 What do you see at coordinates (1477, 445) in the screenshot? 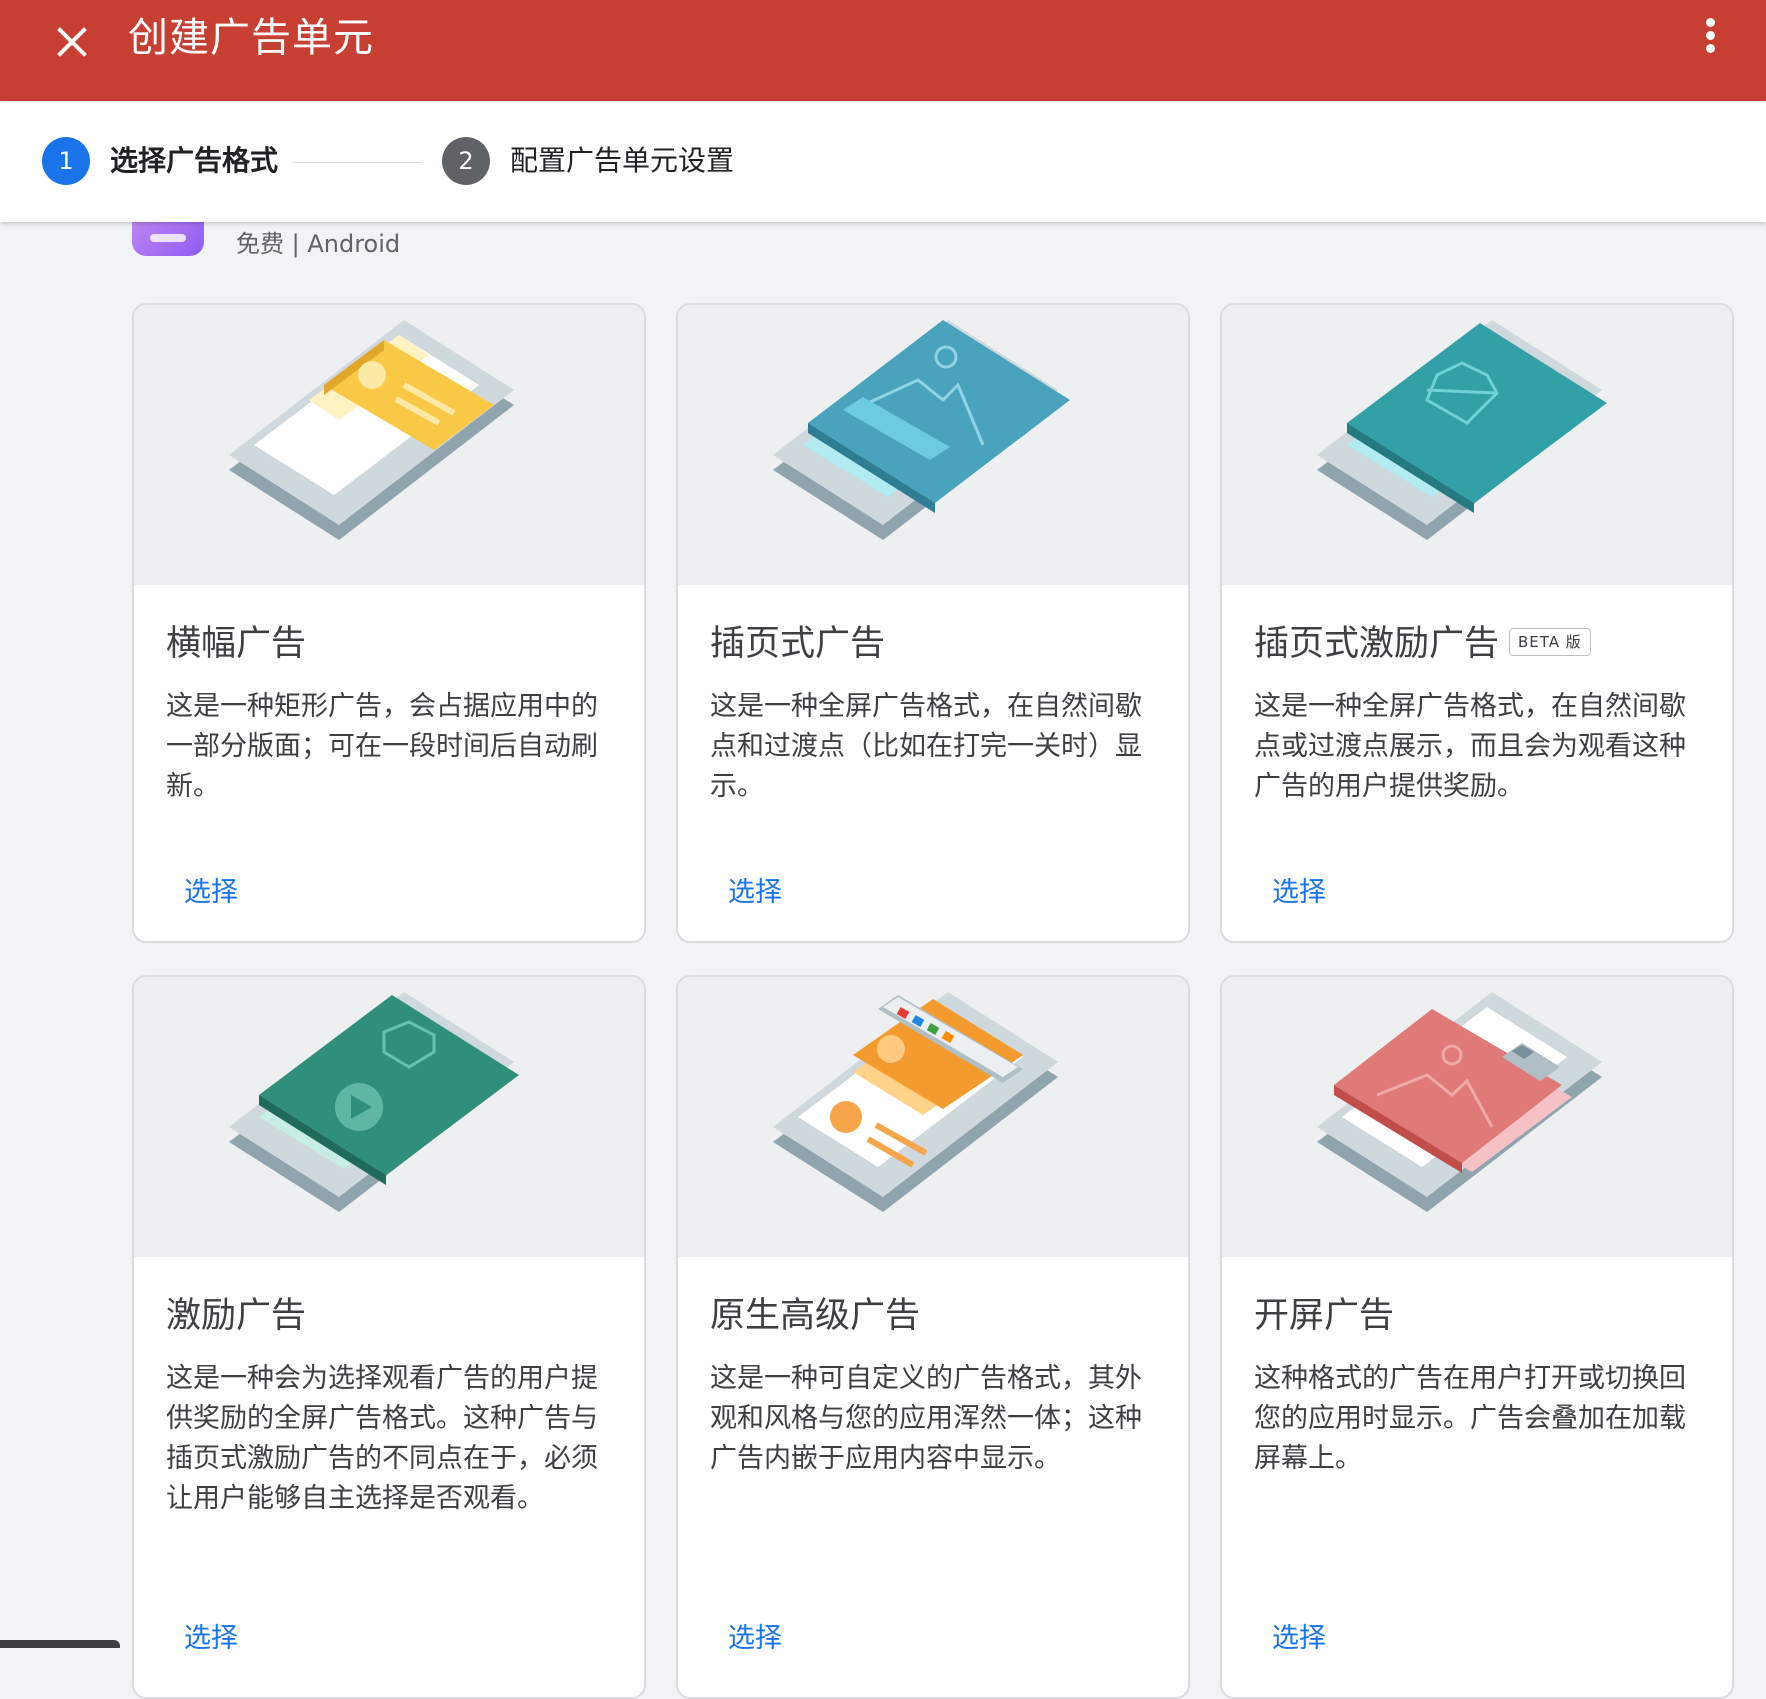
I see `rewarded-interstitial-illustration` at bounding box center [1477, 445].